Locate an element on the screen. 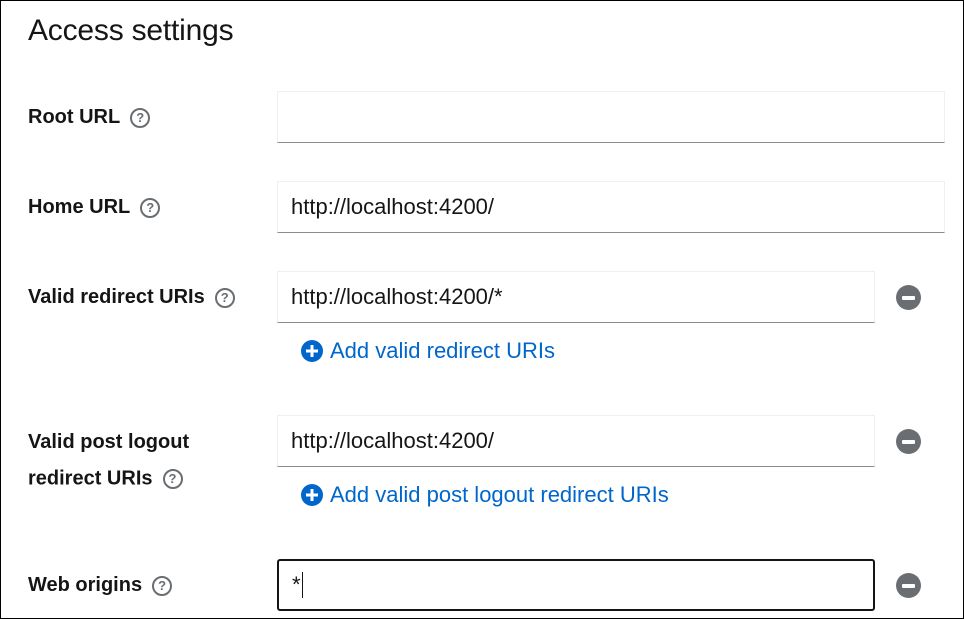 The image size is (964, 619). remove-post-logout-uri-button is located at coordinates (908, 441).